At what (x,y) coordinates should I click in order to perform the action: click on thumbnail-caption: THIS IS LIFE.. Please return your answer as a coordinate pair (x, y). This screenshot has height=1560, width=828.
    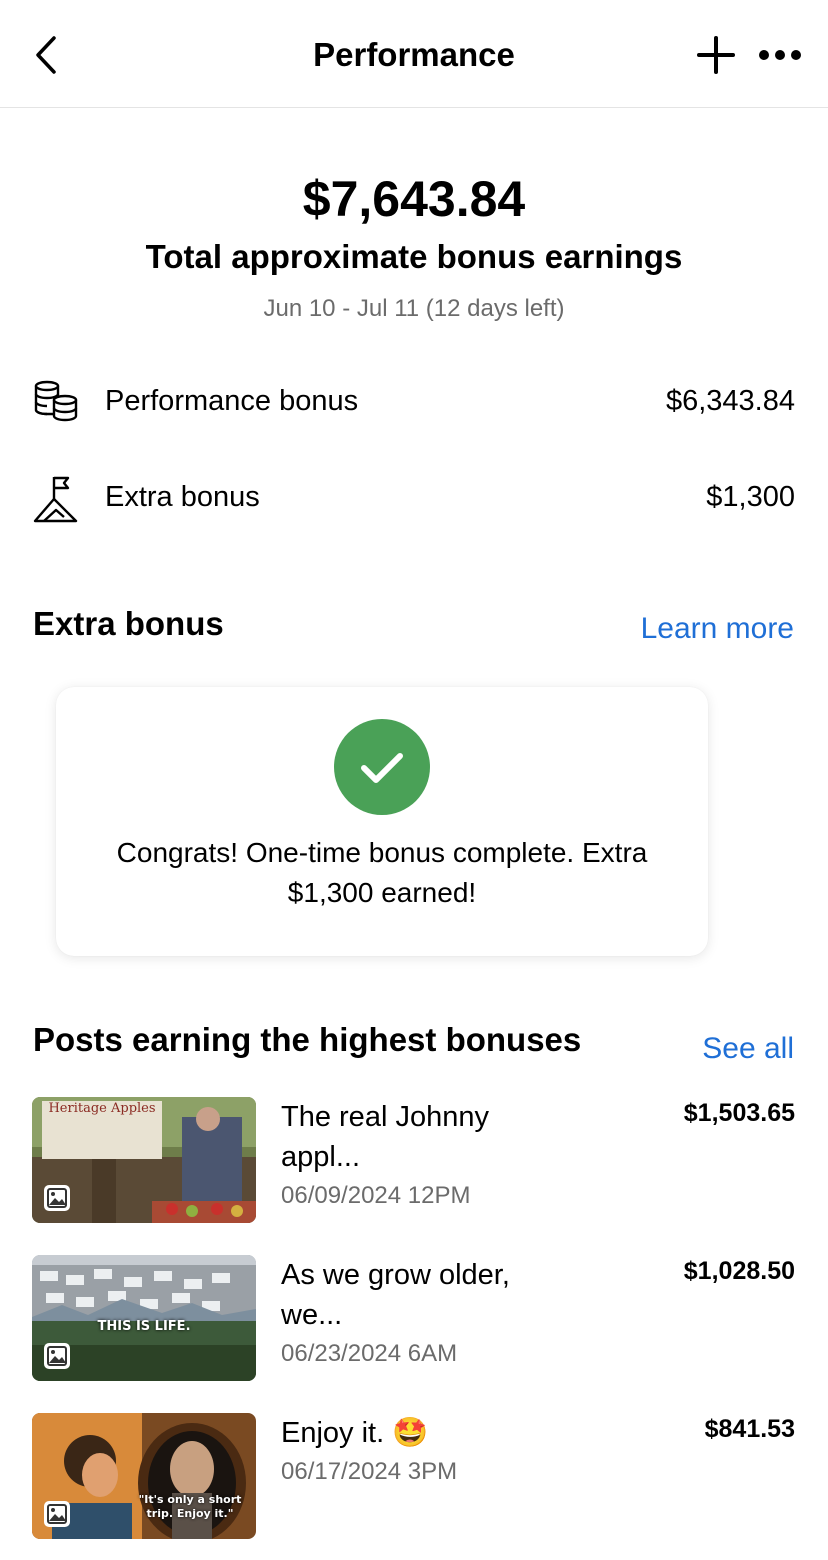
    Looking at the image, I should click on (144, 1326).